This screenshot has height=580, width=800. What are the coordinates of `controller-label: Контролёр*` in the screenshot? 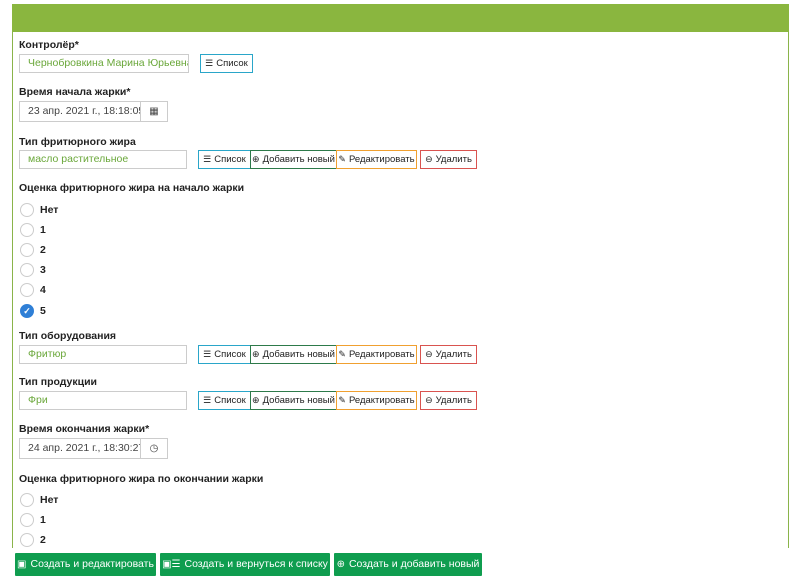 It's located at (49, 45).